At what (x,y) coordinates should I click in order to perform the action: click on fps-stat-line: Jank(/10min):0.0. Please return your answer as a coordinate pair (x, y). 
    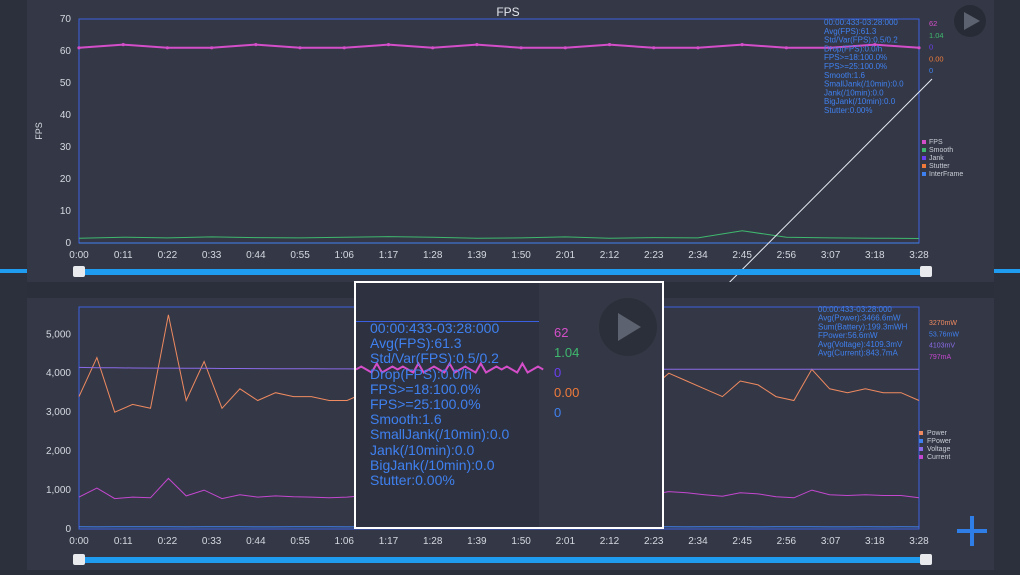
    Looking at the image, I should click on (854, 92).